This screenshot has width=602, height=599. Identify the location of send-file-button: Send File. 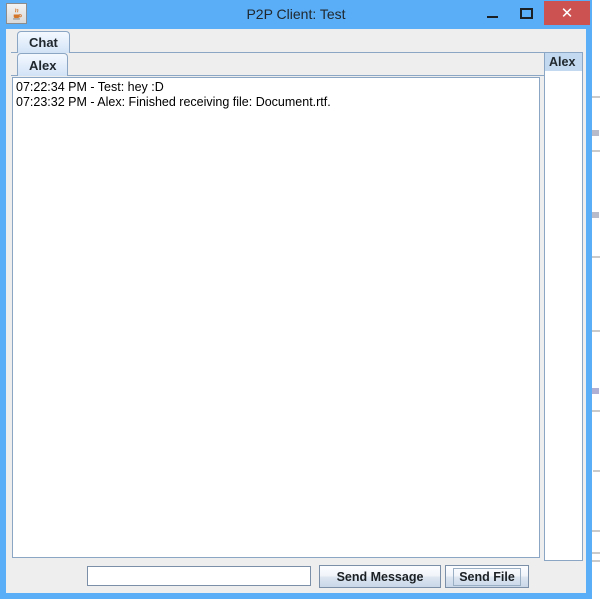
(487, 576).